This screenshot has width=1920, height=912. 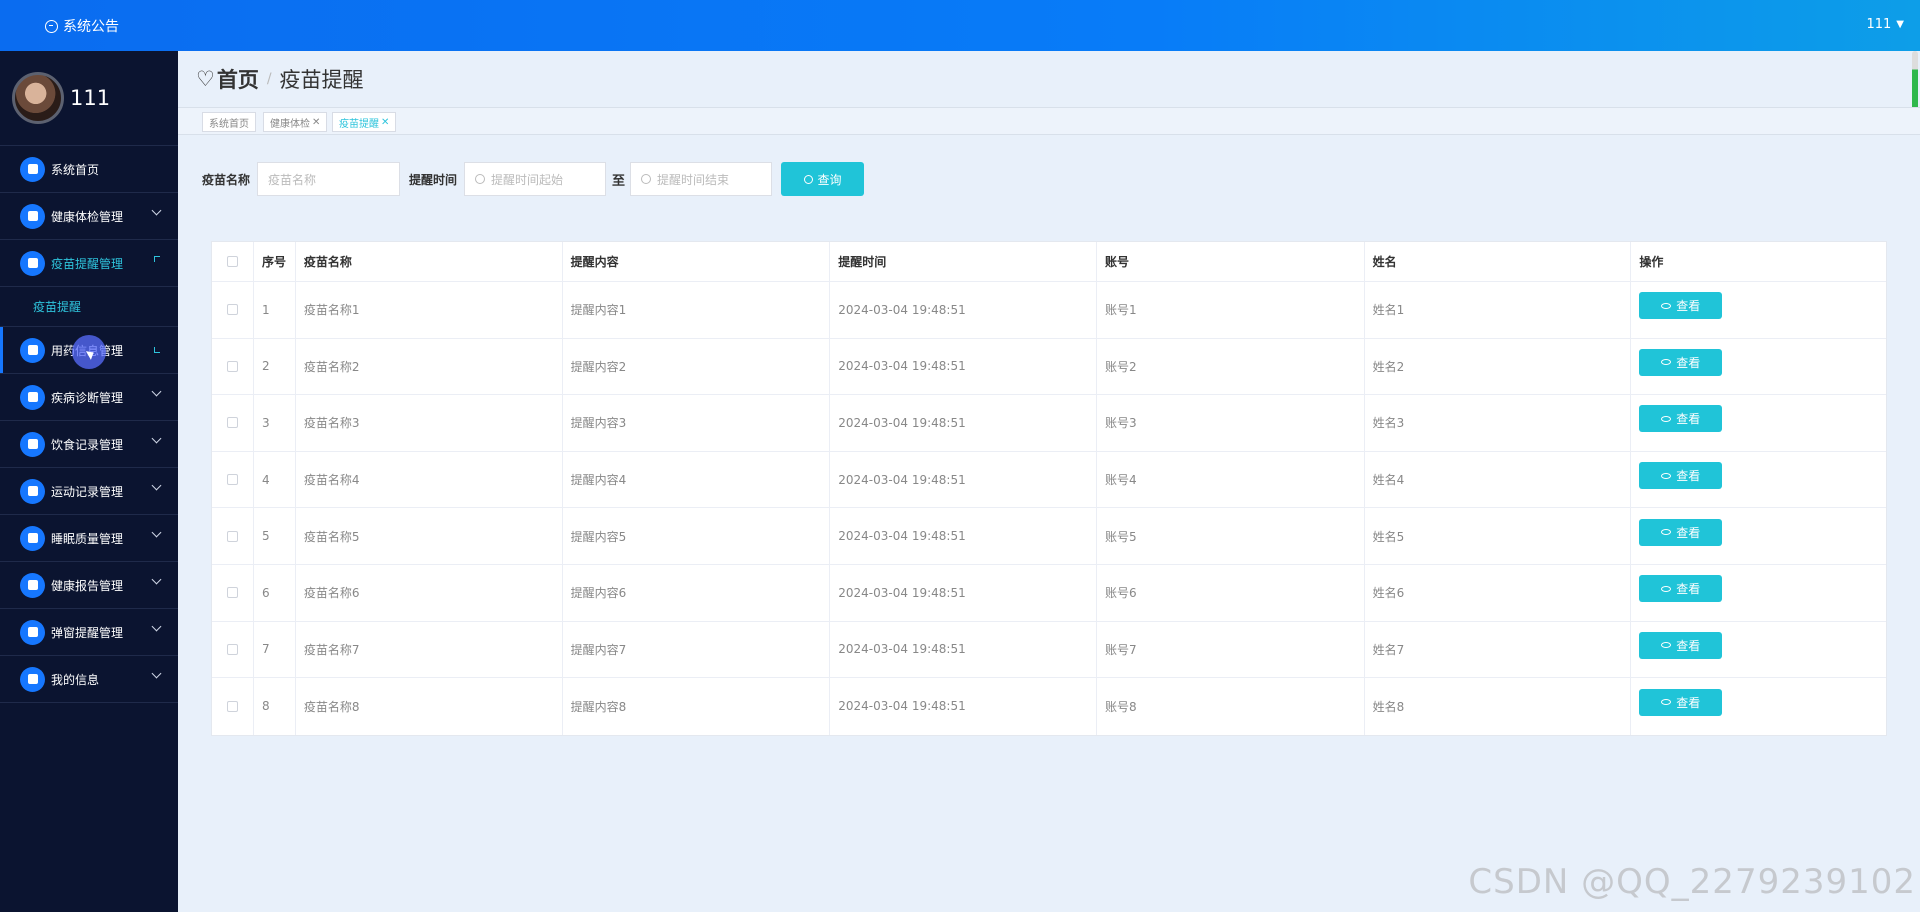 I want to click on column-header: 提醒时间, so click(x=963, y=261).